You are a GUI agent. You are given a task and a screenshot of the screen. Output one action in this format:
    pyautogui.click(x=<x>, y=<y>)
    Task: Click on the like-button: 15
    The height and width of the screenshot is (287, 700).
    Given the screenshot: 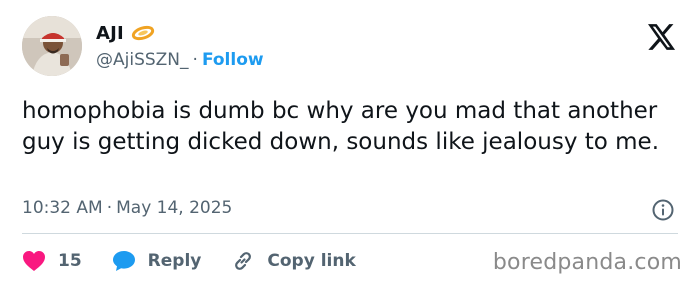 What is the action you would take?
    pyautogui.click(x=52, y=261)
    